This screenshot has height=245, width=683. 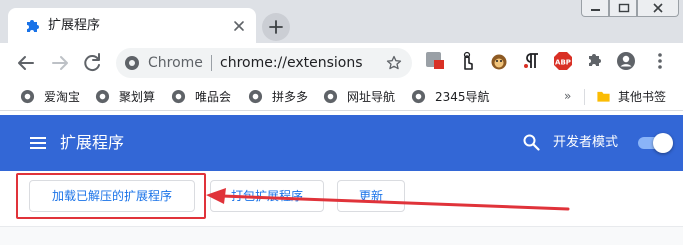 What do you see at coordinates (584, 97) in the screenshot?
I see `bookmarks-divider` at bounding box center [584, 97].